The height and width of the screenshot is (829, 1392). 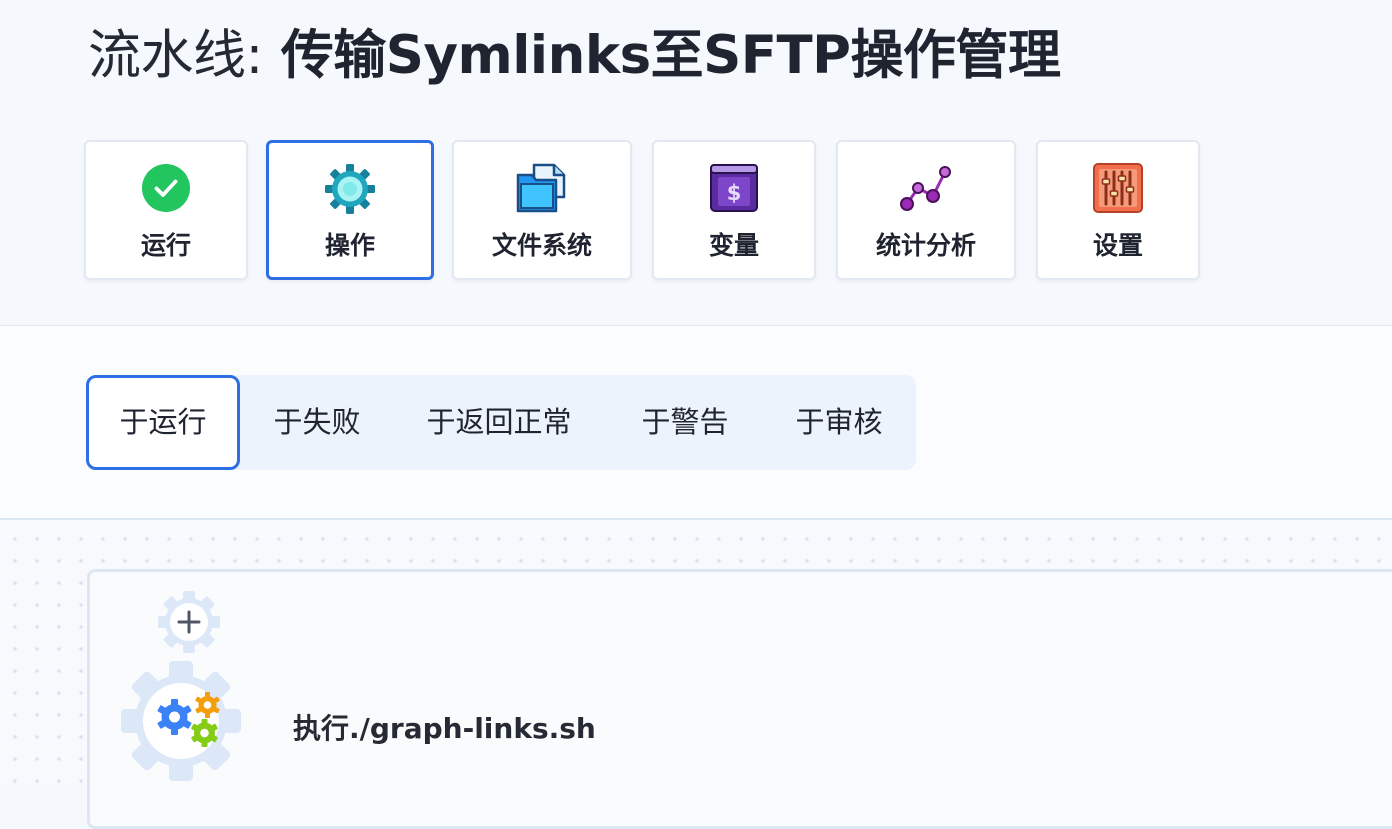 I want to click on nav-card-analytics: 统计分析, so click(x=926, y=210).